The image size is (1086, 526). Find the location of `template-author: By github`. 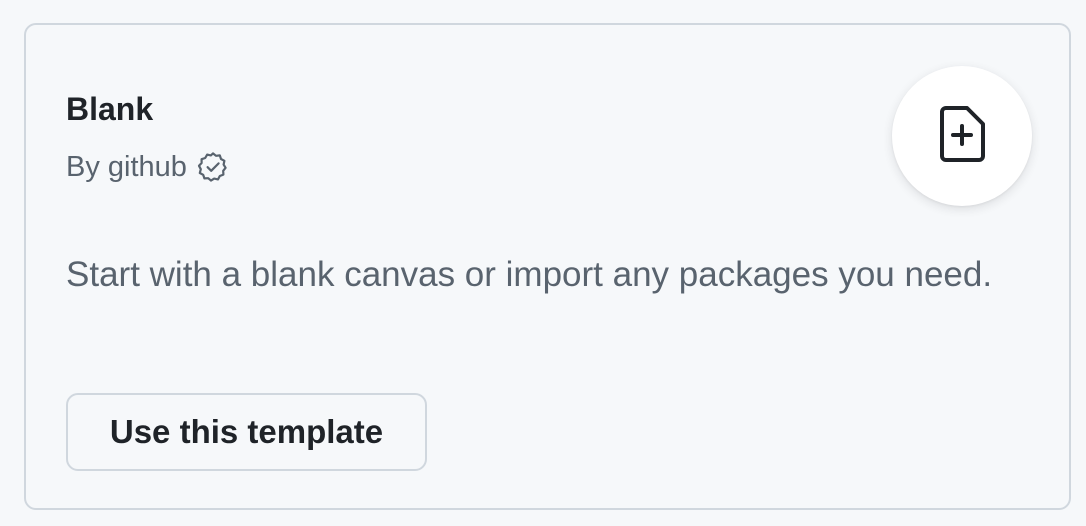

template-author: By github is located at coordinates (147, 167).